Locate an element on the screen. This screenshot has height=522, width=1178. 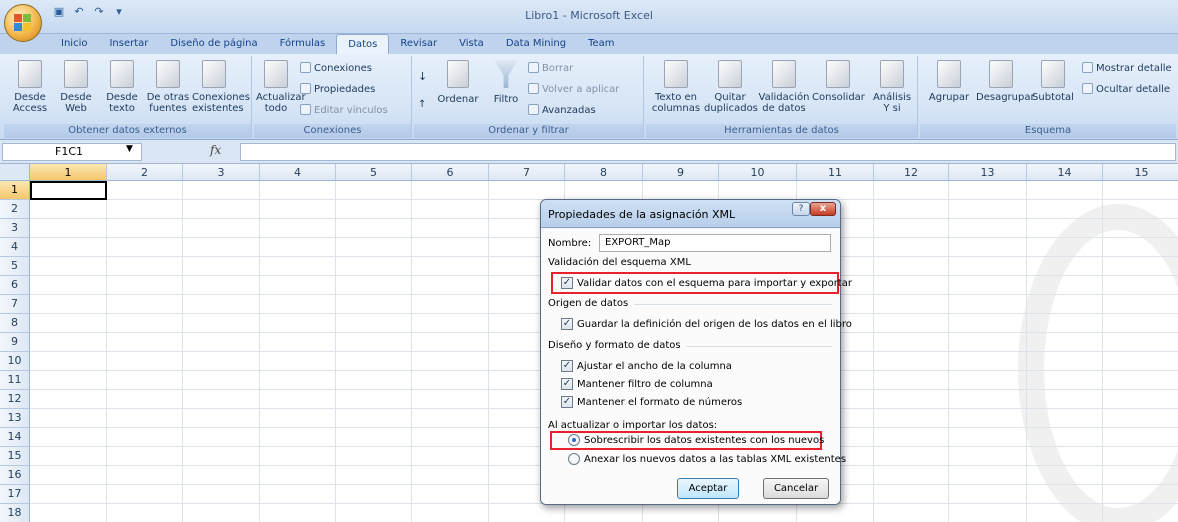
data-tool-button-4: Consolidar is located at coordinates (838, 81).